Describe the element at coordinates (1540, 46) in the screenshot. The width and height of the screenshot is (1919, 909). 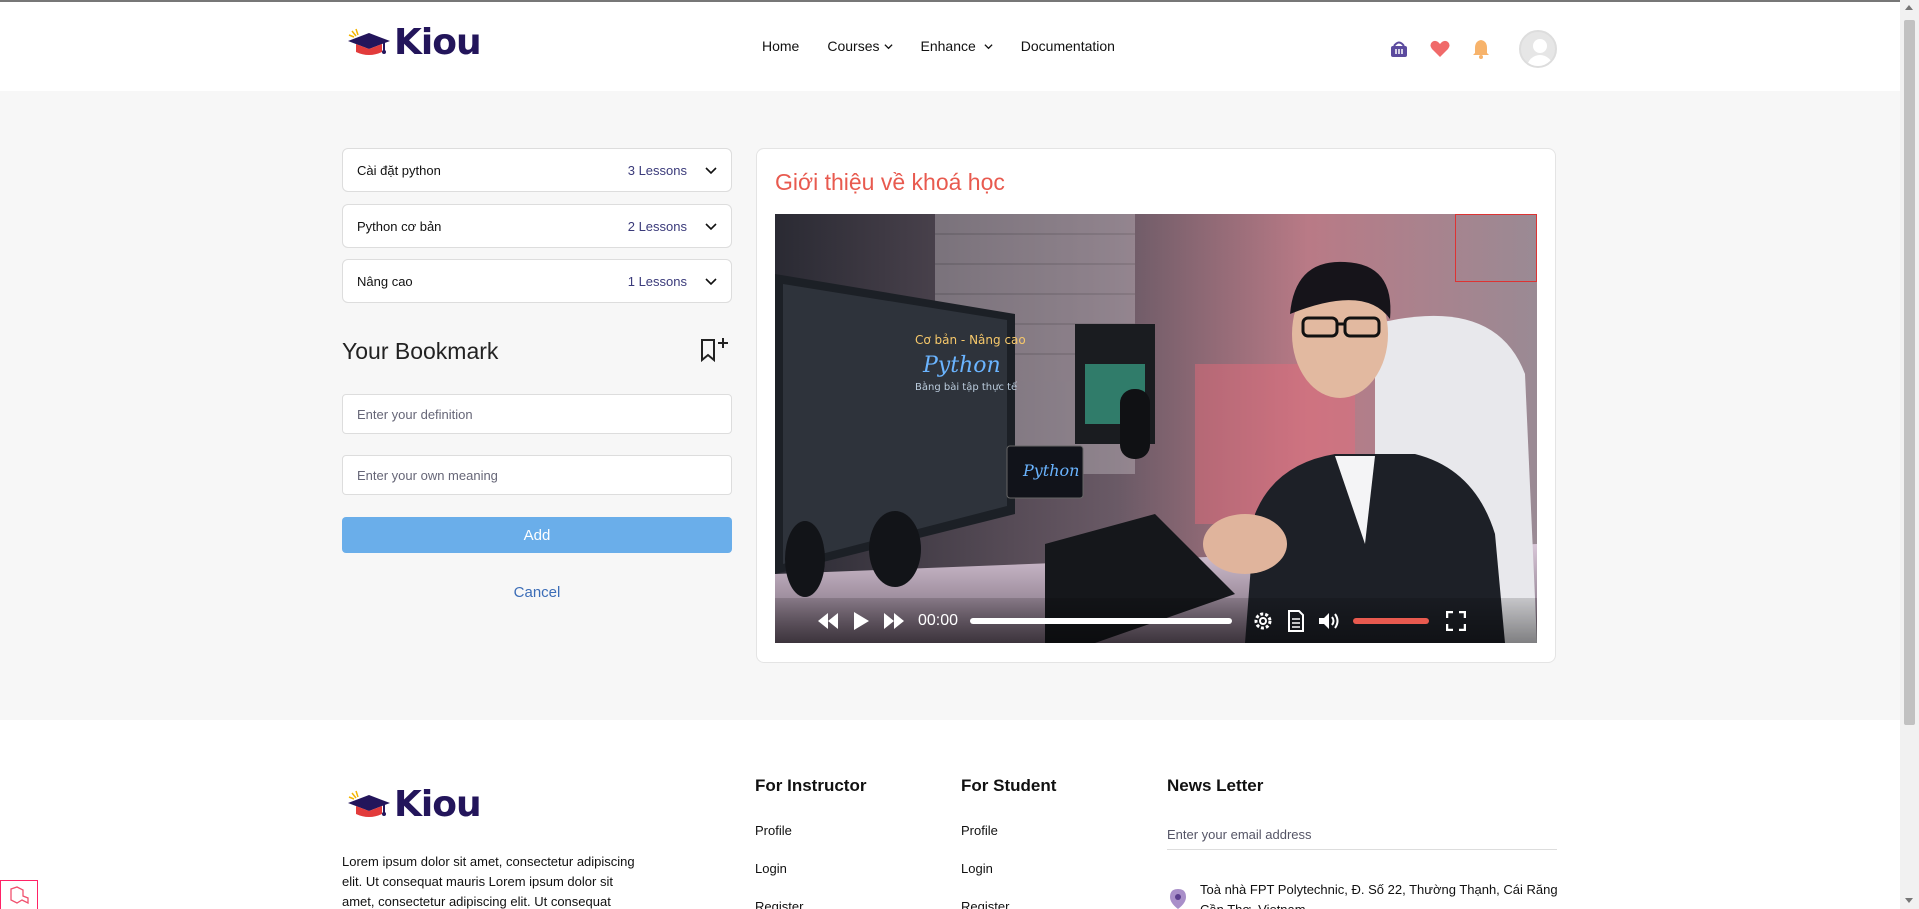
I see `avatar-head-shape` at that location.